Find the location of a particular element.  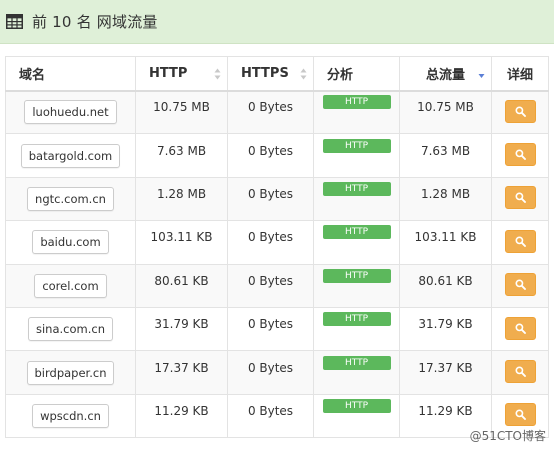

sort-desc-icon is located at coordinates (481, 74).